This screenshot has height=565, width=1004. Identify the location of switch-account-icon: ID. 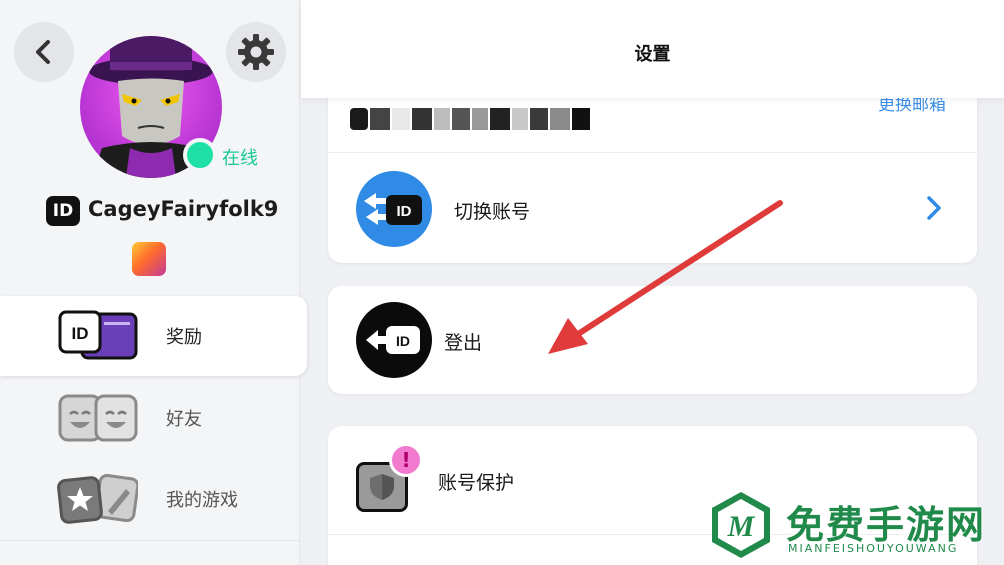
(394, 209).